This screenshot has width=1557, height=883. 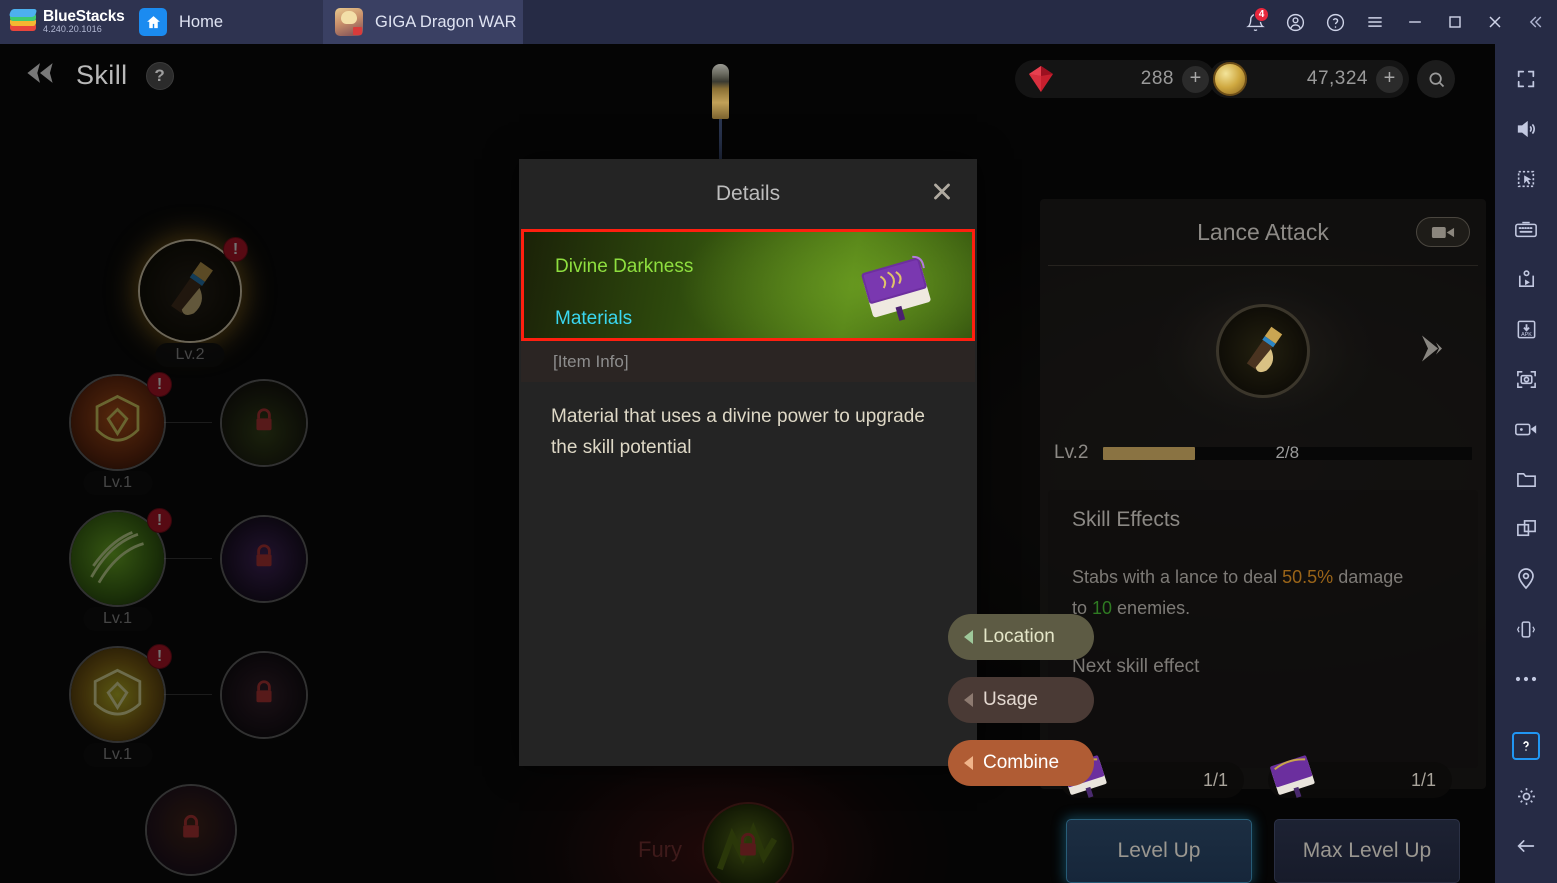 I want to click on level-up-buttons: Level Up Max Level Up, so click(x=1266, y=851).